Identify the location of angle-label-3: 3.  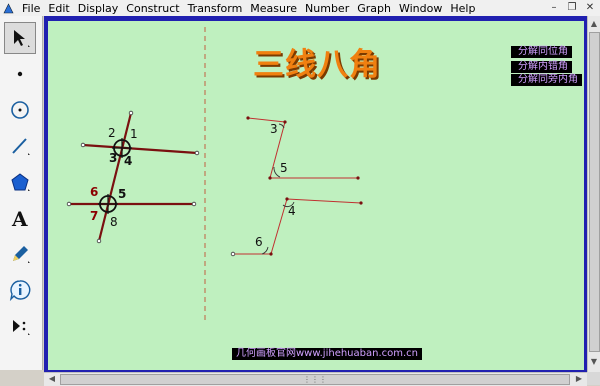
(113, 158).